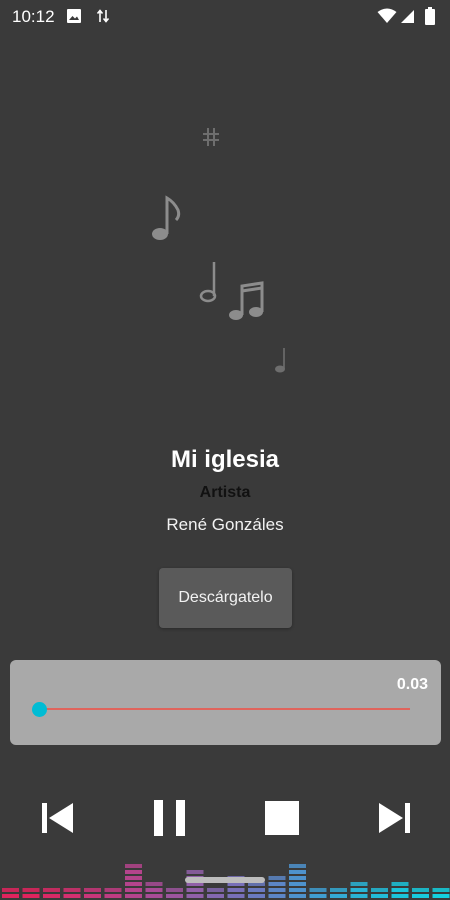 The image size is (450, 900). Describe the element at coordinates (225, 598) in the screenshot. I see `download-button: Descárgatelo` at that location.